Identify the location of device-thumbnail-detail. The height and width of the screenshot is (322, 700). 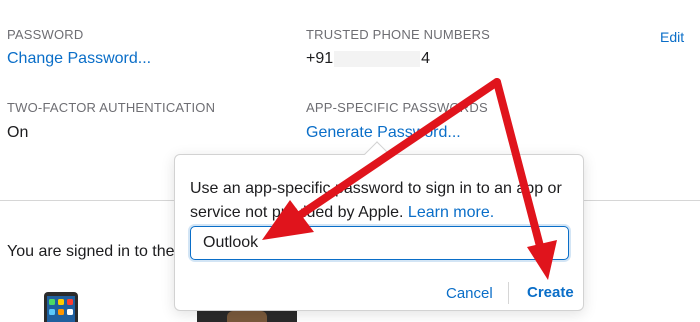
(247, 316).